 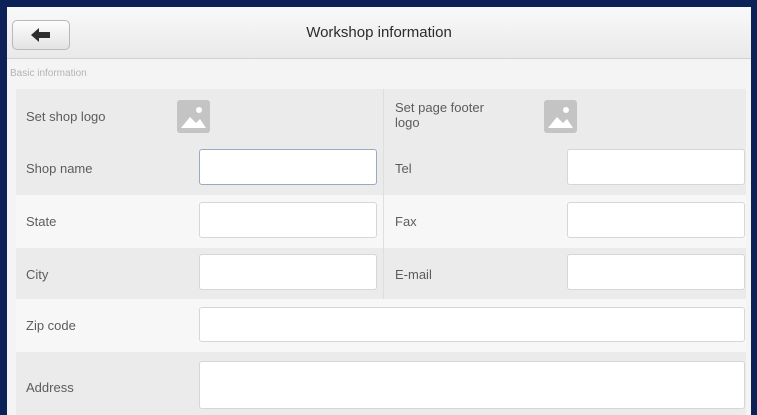 I want to click on tel-field, so click(x=656, y=167).